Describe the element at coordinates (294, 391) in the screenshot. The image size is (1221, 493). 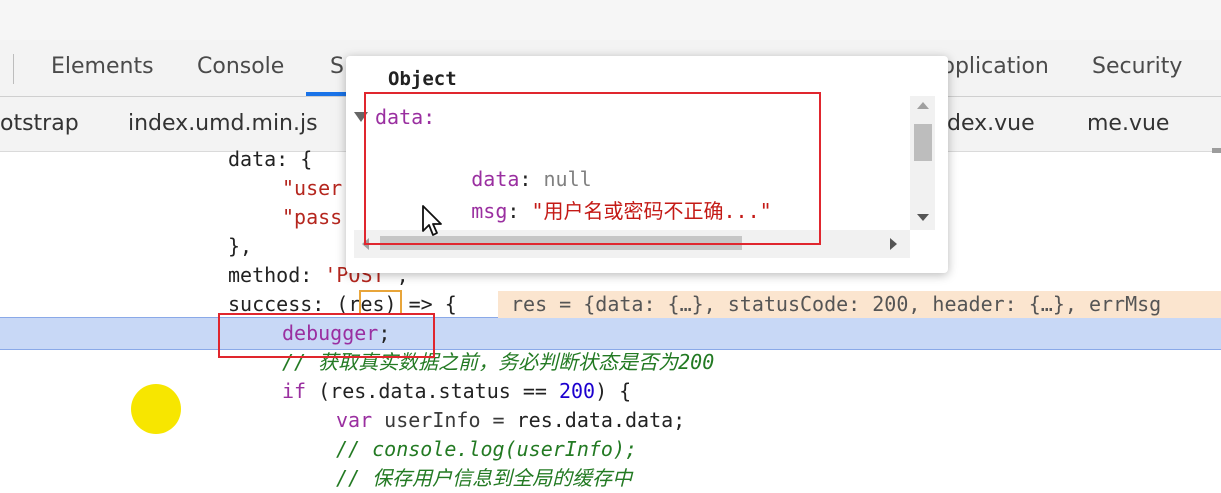
I see `code-token: if` at that location.